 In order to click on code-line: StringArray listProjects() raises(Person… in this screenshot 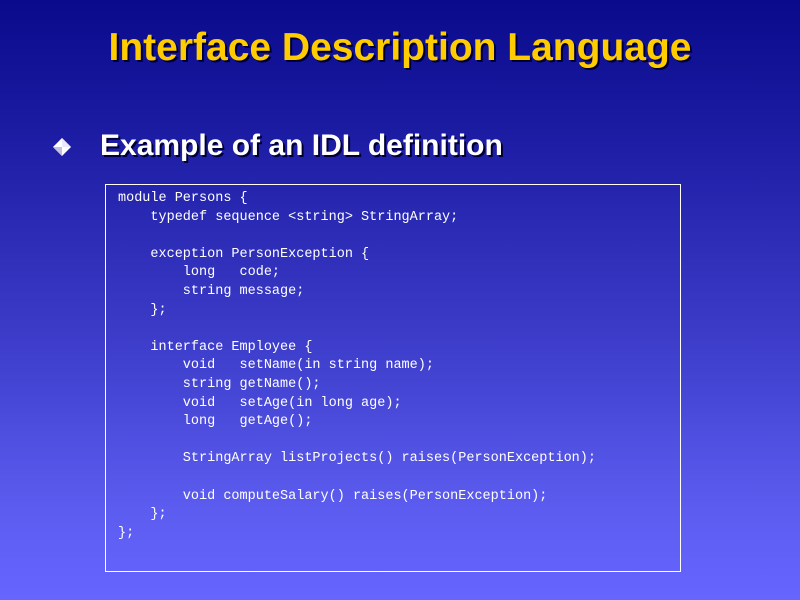, I will do `click(357, 459)`.